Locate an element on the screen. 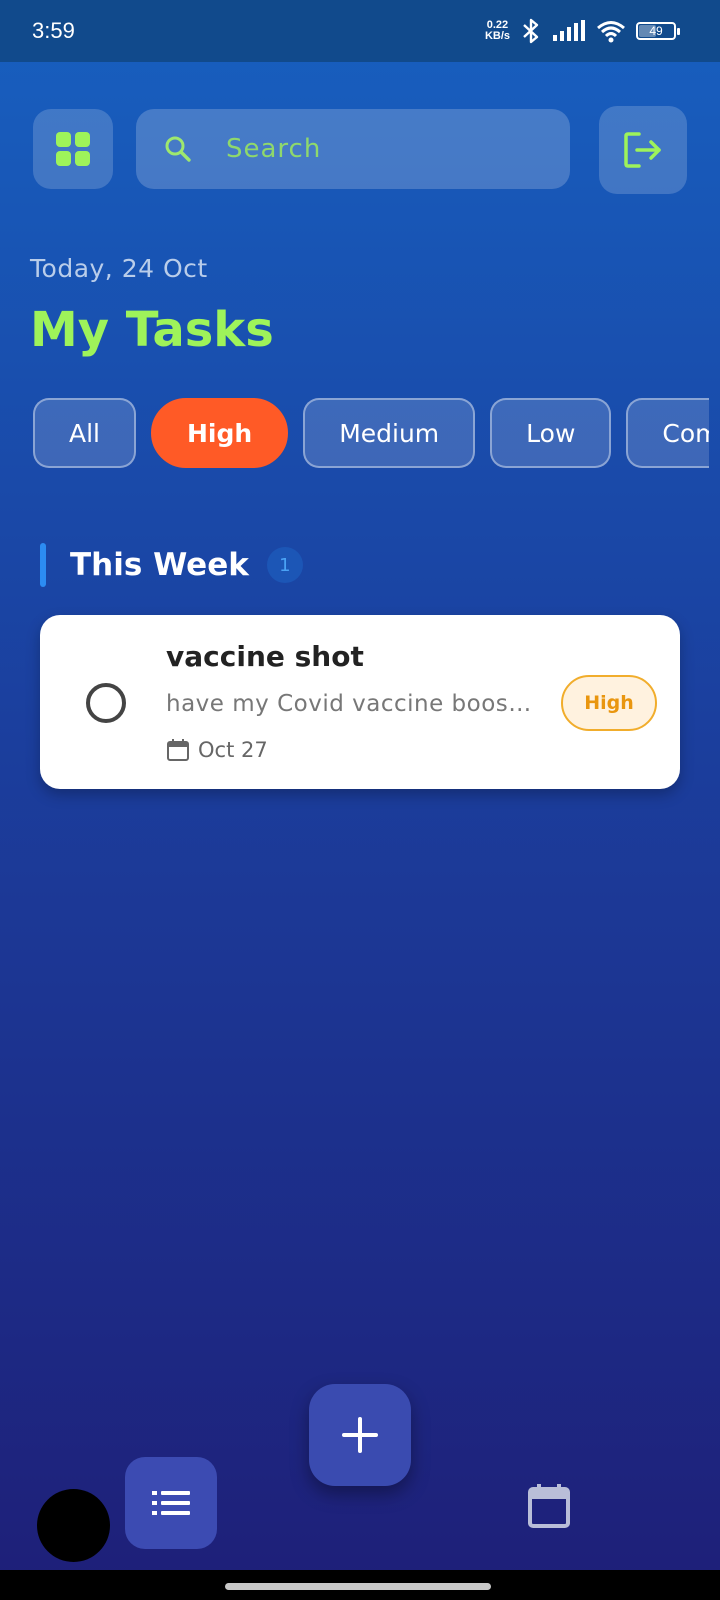 This screenshot has width=720, height=1600. search-bar is located at coordinates (353, 149).